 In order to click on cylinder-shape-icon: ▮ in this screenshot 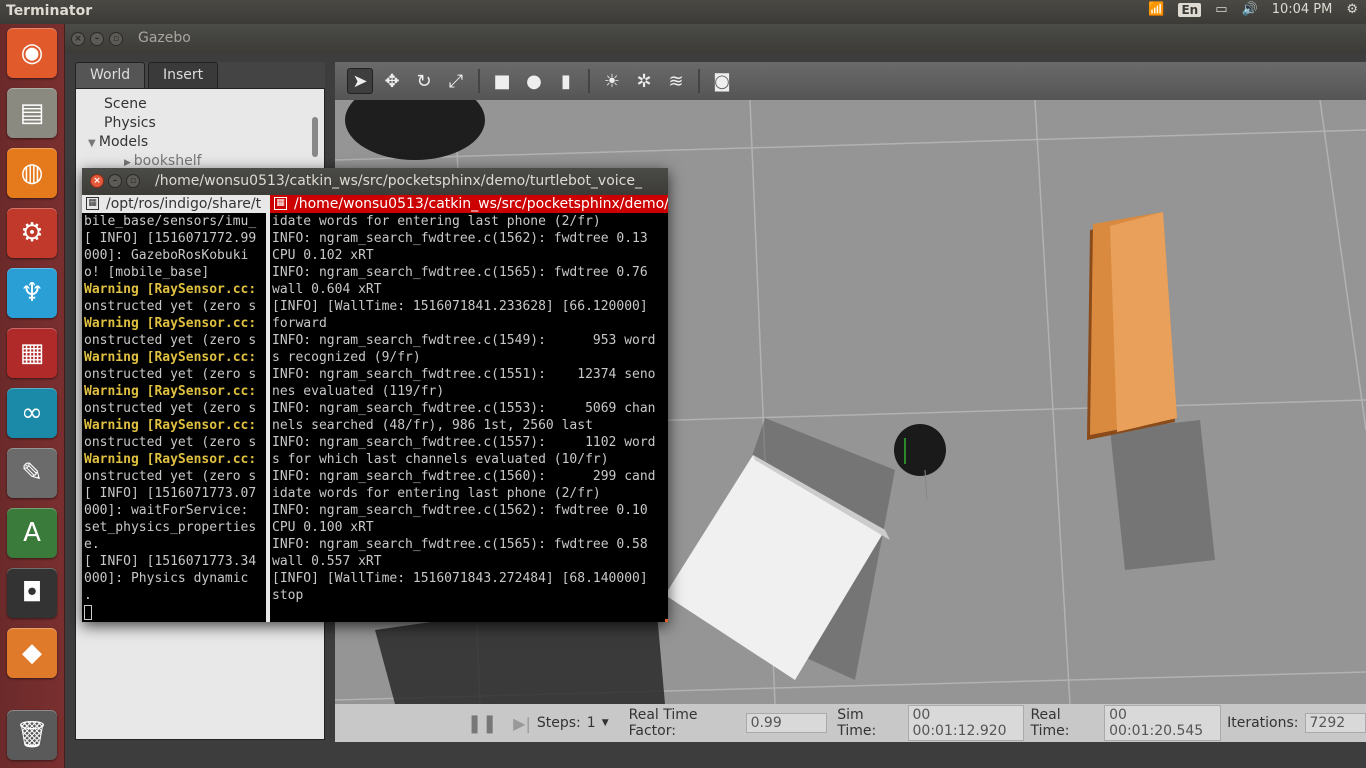, I will do `click(566, 81)`.